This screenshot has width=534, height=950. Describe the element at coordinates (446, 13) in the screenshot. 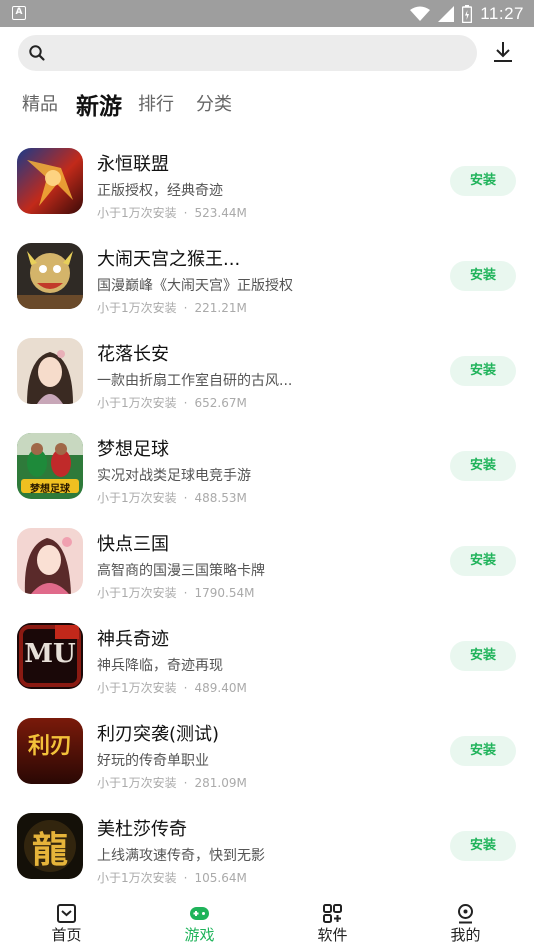

I see `signal-icon` at that location.